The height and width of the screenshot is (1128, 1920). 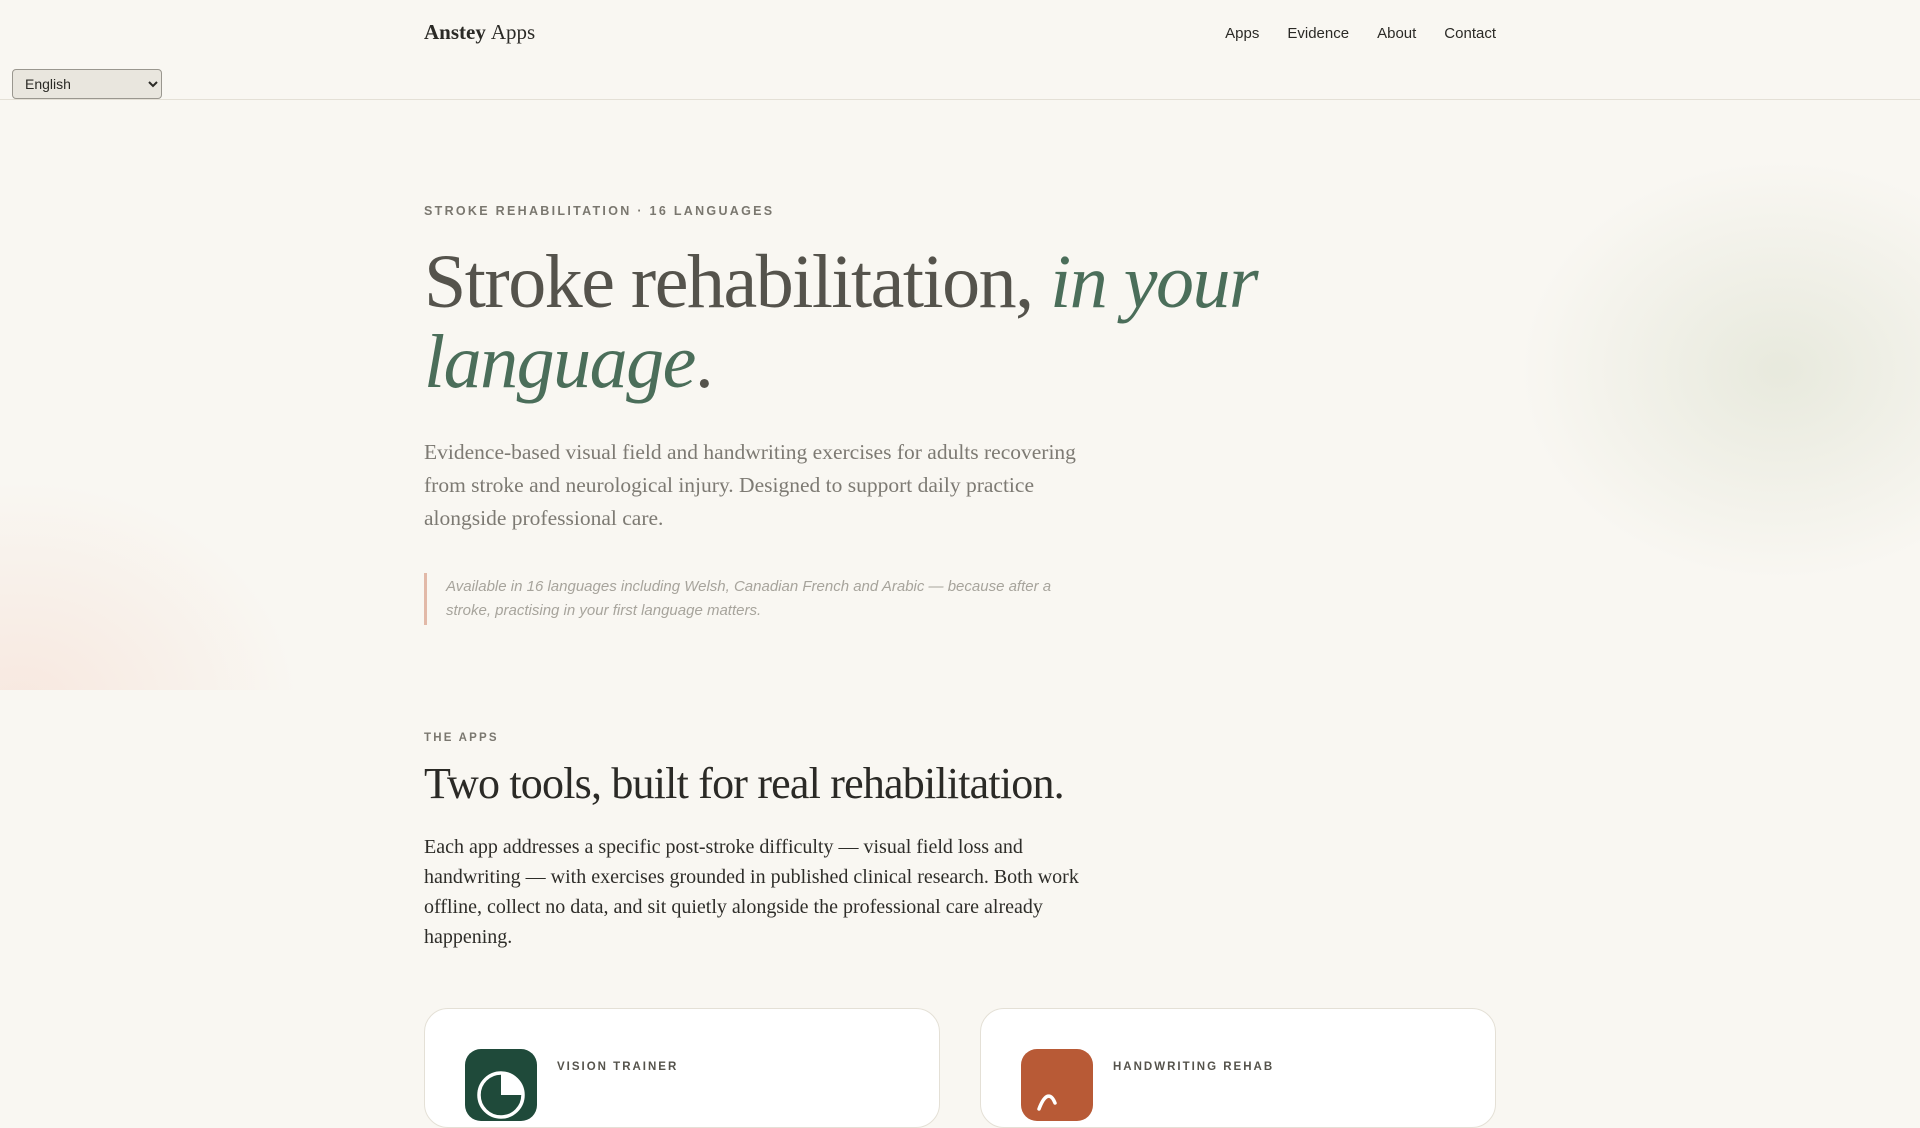 I want to click on vision-trainer-eyebrow: VISION TRAINER, so click(x=618, y=1067).